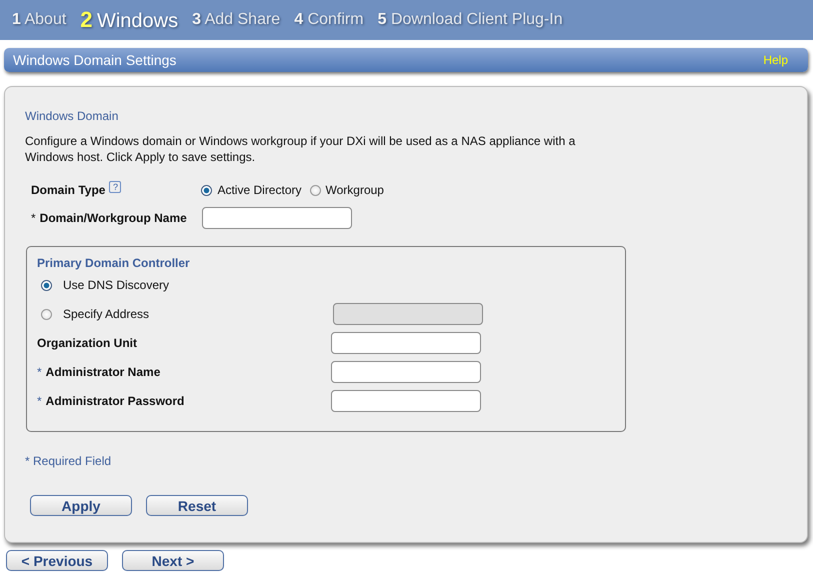 The width and height of the screenshot is (813, 579). What do you see at coordinates (111, 401) in the screenshot?
I see `field-label: * Administrator Password` at bounding box center [111, 401].